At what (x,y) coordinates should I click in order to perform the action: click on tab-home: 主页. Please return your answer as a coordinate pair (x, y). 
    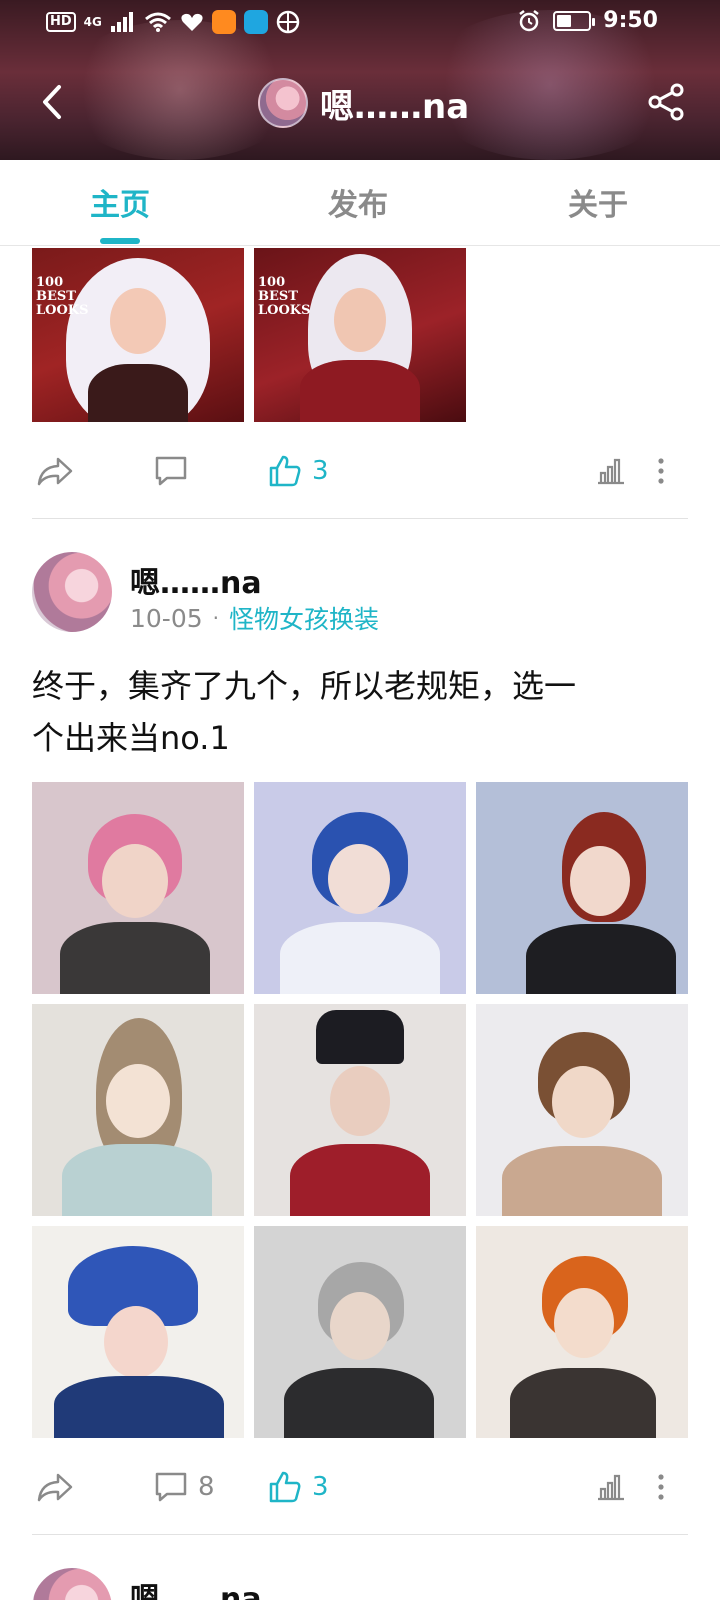
    Looking at the image, I should click on (120, 202).